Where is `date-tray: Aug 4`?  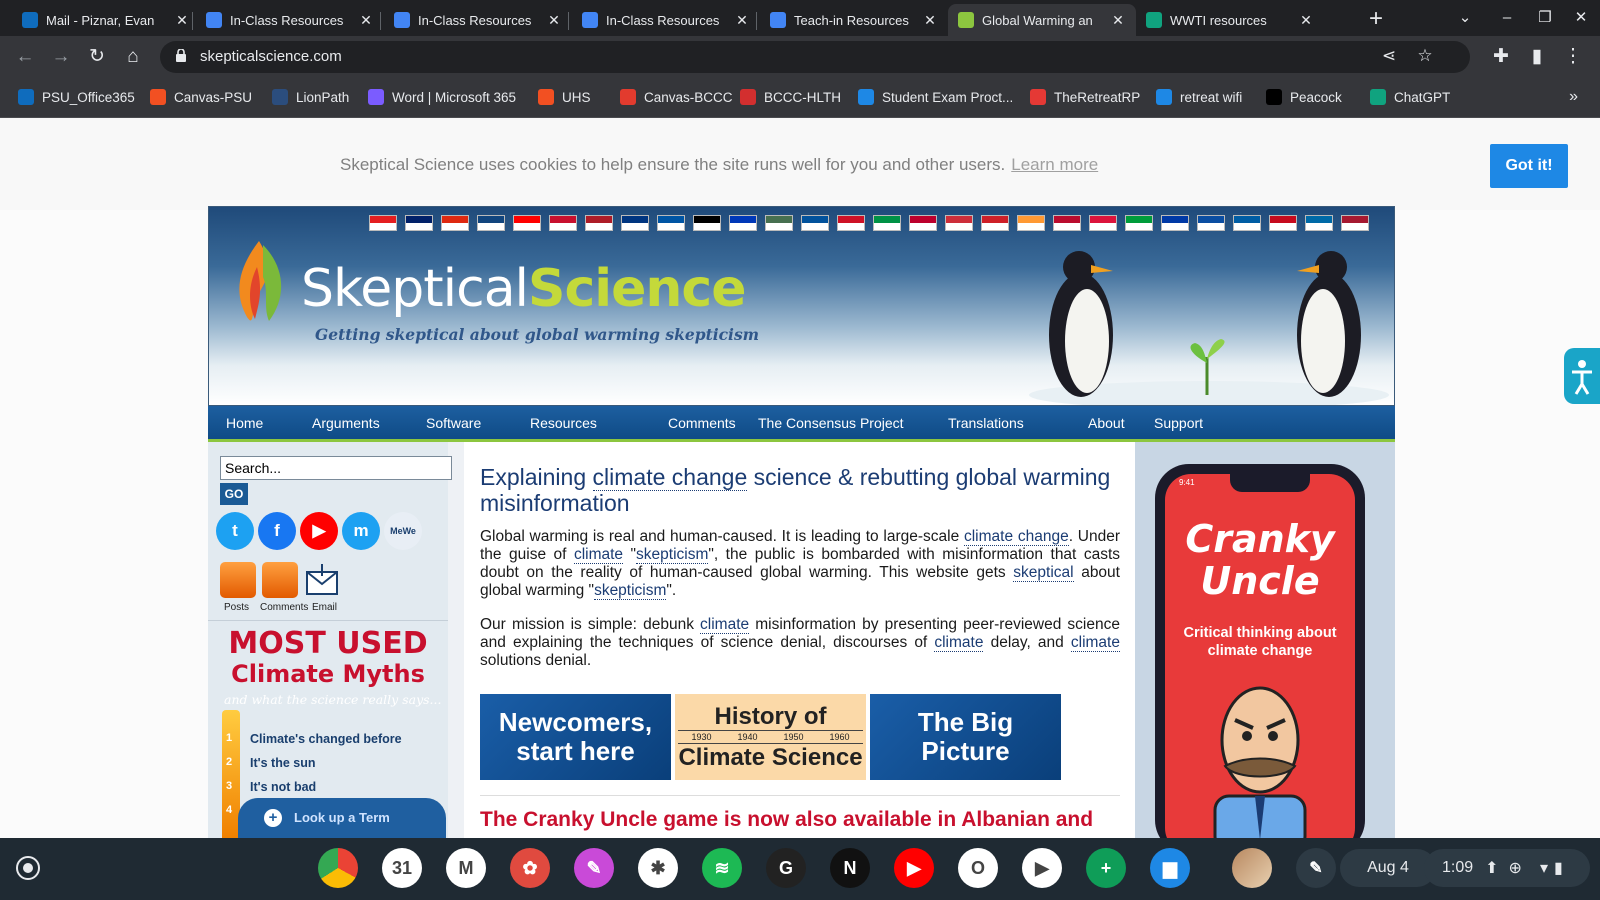 date-tray: Aug 4 is located at coordinates (1388, 868).